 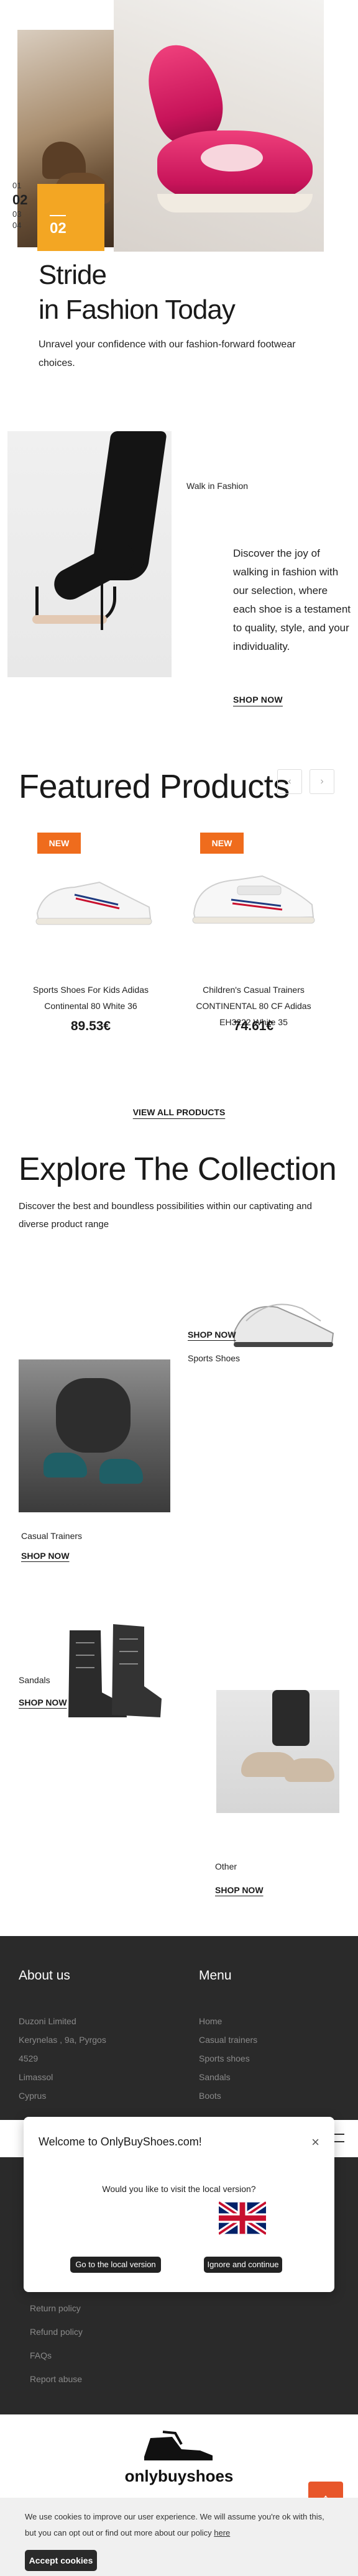 What do you see at coordinates (215, 1358) in the screenshot?
I see `collection-label-sports: Sports Shoes` at bounding box center [215, 1358].